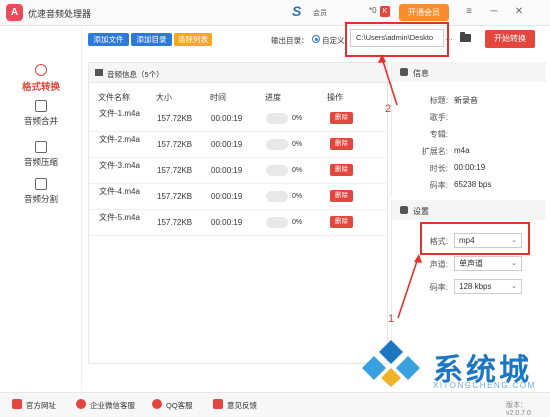  Describe the element at coordinates (275, 404) in the screenshot. I see `bottom-bar: 官方网址 企业微信客服 QQ客服 意见反馈 版本：v2.0.7.0` at that location.